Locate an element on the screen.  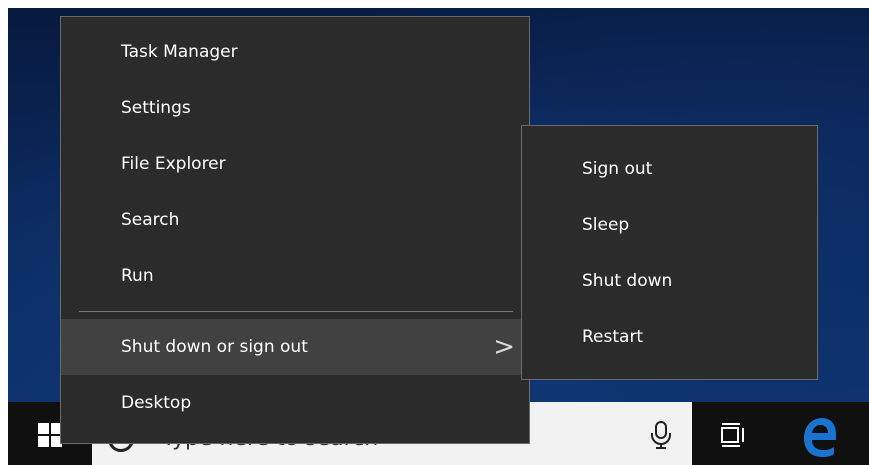
menu-item-desktop: Desktop is located at coordinates (295, 403).